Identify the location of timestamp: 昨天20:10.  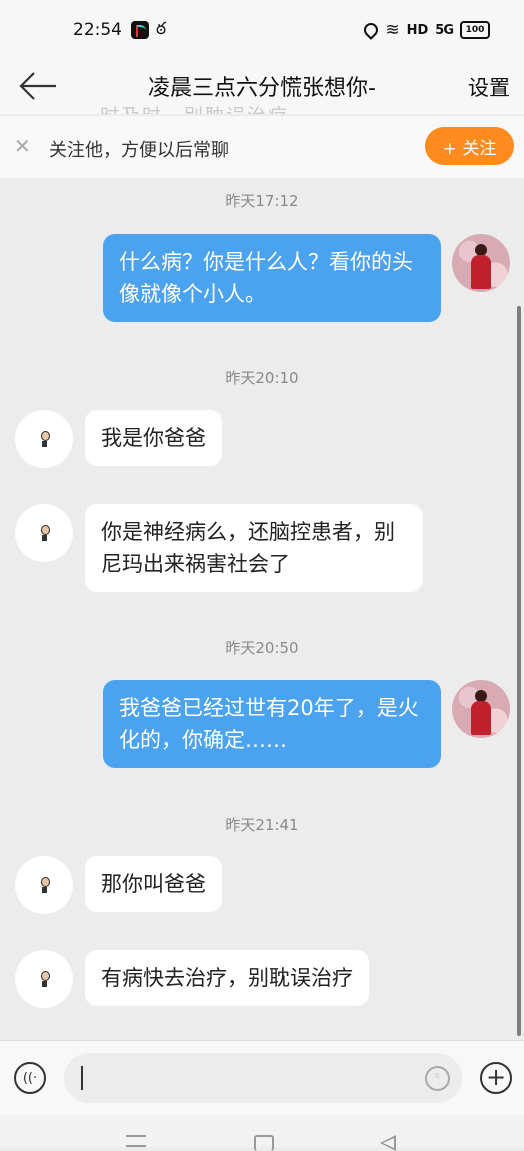
(262, 378).